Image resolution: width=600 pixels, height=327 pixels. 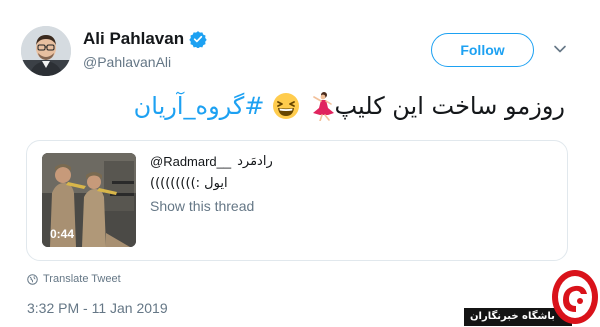 What do you see at coordinates (191, 161) in the screenshot?
I see `quoted-author-handle: @Radmard__` at bounding box center [191, 161].